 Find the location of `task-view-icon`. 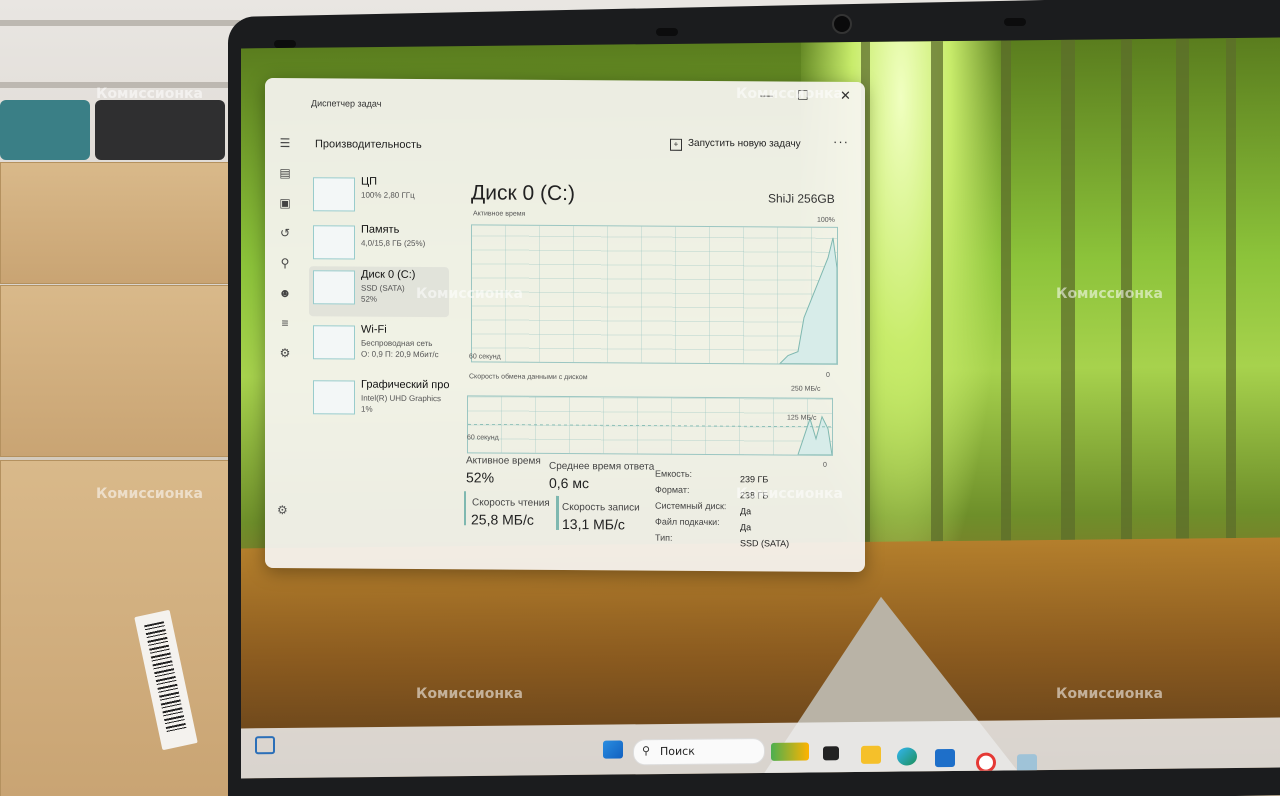

task-view-icon is located at coordinates (831, 753).